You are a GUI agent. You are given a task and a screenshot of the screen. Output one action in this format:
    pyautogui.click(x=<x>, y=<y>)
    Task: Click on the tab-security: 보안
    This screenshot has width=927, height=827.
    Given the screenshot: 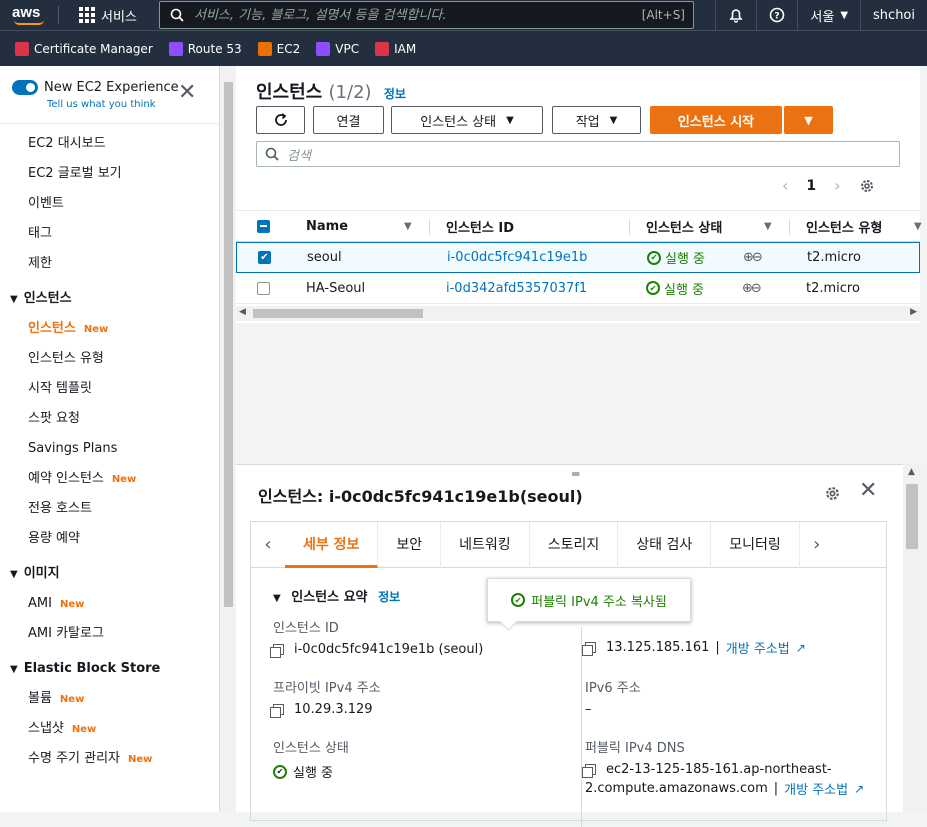 What is the action you would take?
    pyautogui.click(x=410, y=544)
    